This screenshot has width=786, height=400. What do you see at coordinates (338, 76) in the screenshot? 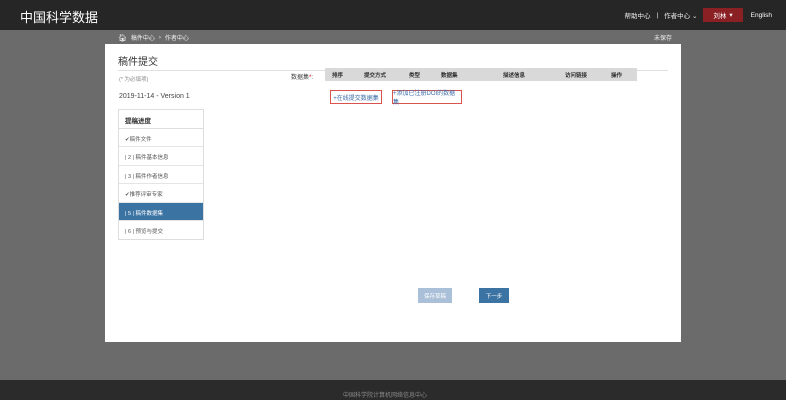
I see `column-header-order: 排序` at bounding box center [338, 76].